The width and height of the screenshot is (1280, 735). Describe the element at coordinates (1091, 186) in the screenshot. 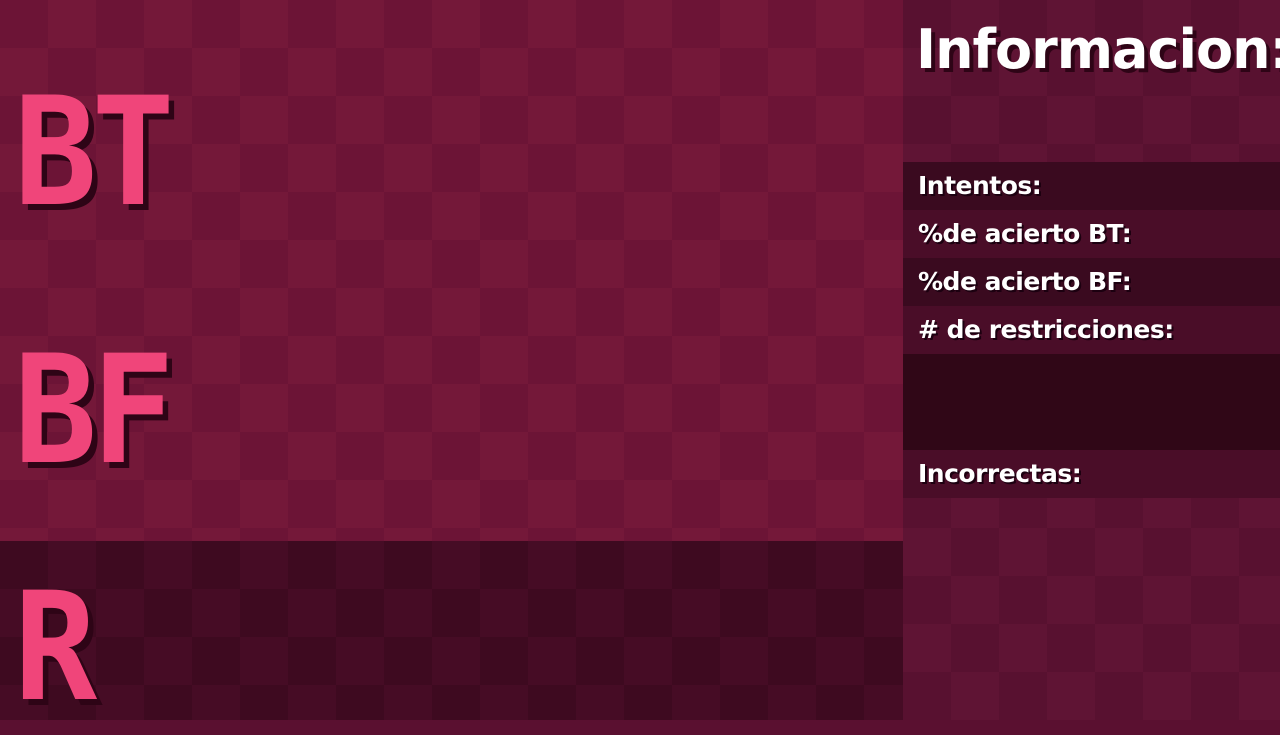

I see `stat-intentos: Intentos:` at that location.